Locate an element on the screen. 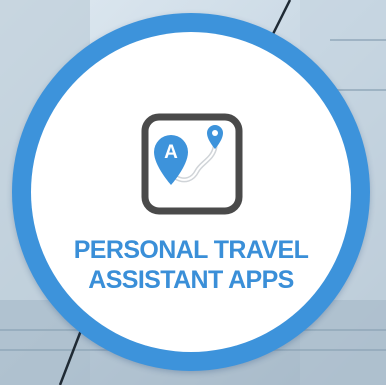 Image resolution: width=386 pixels, height=385 pixels. title-line-2: ASSISTANT APPS is located at coordinates (191, 280).